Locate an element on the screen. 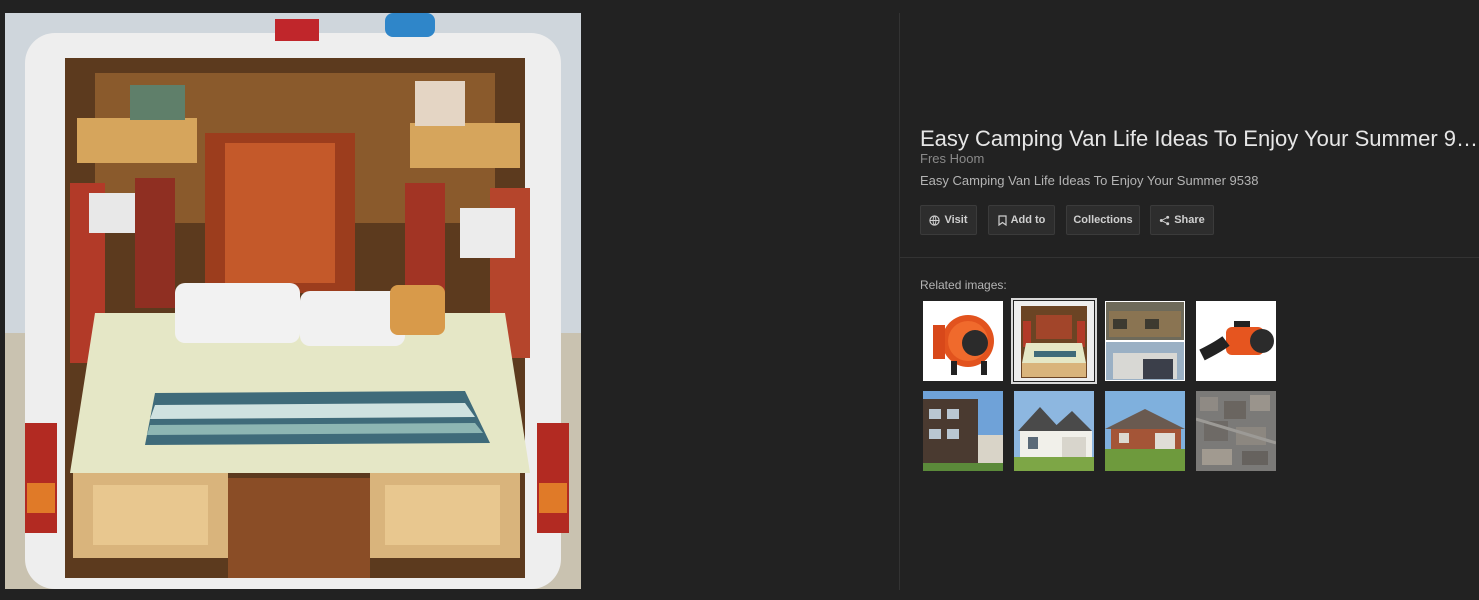 Image resolution: width=1479 pixels, height=600 pixels. related-thumbnail-van-interior is located at coordinates (1054, 341).